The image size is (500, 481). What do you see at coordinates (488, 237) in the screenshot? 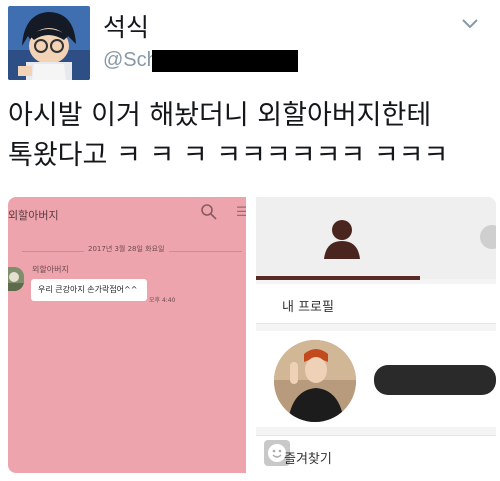
I see `chat-bubble-icon` at bounding box center [488, 237].